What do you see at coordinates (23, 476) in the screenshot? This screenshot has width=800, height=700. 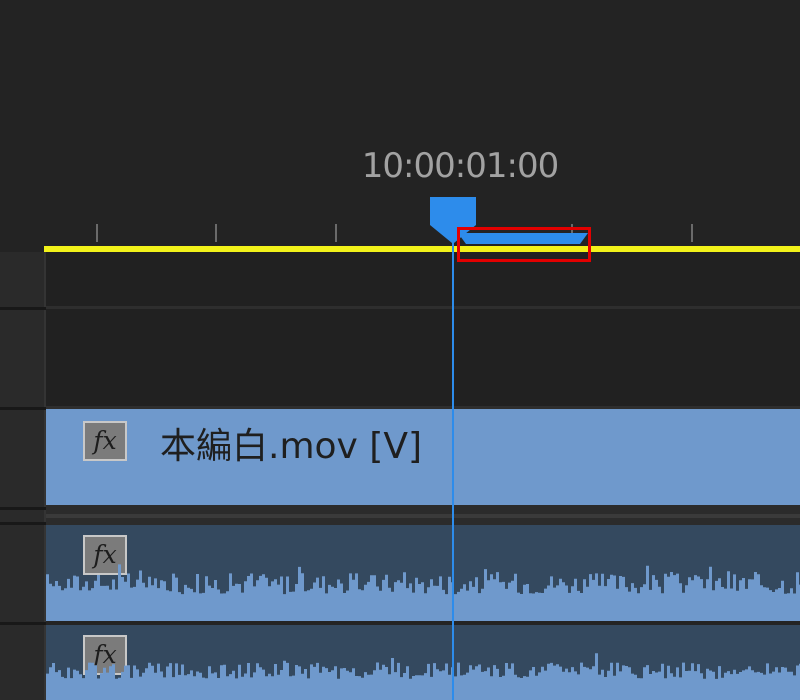 I see `track-headers` at bounding box center [23, 476].